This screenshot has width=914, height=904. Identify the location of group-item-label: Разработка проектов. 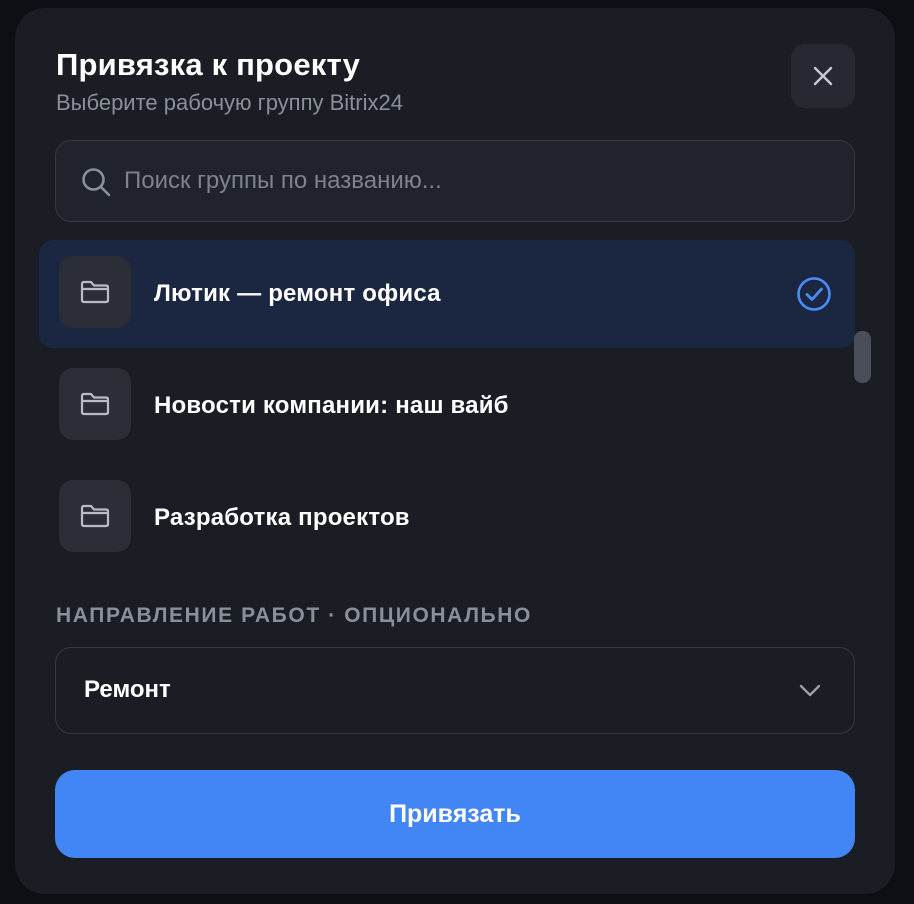
(282, 517).